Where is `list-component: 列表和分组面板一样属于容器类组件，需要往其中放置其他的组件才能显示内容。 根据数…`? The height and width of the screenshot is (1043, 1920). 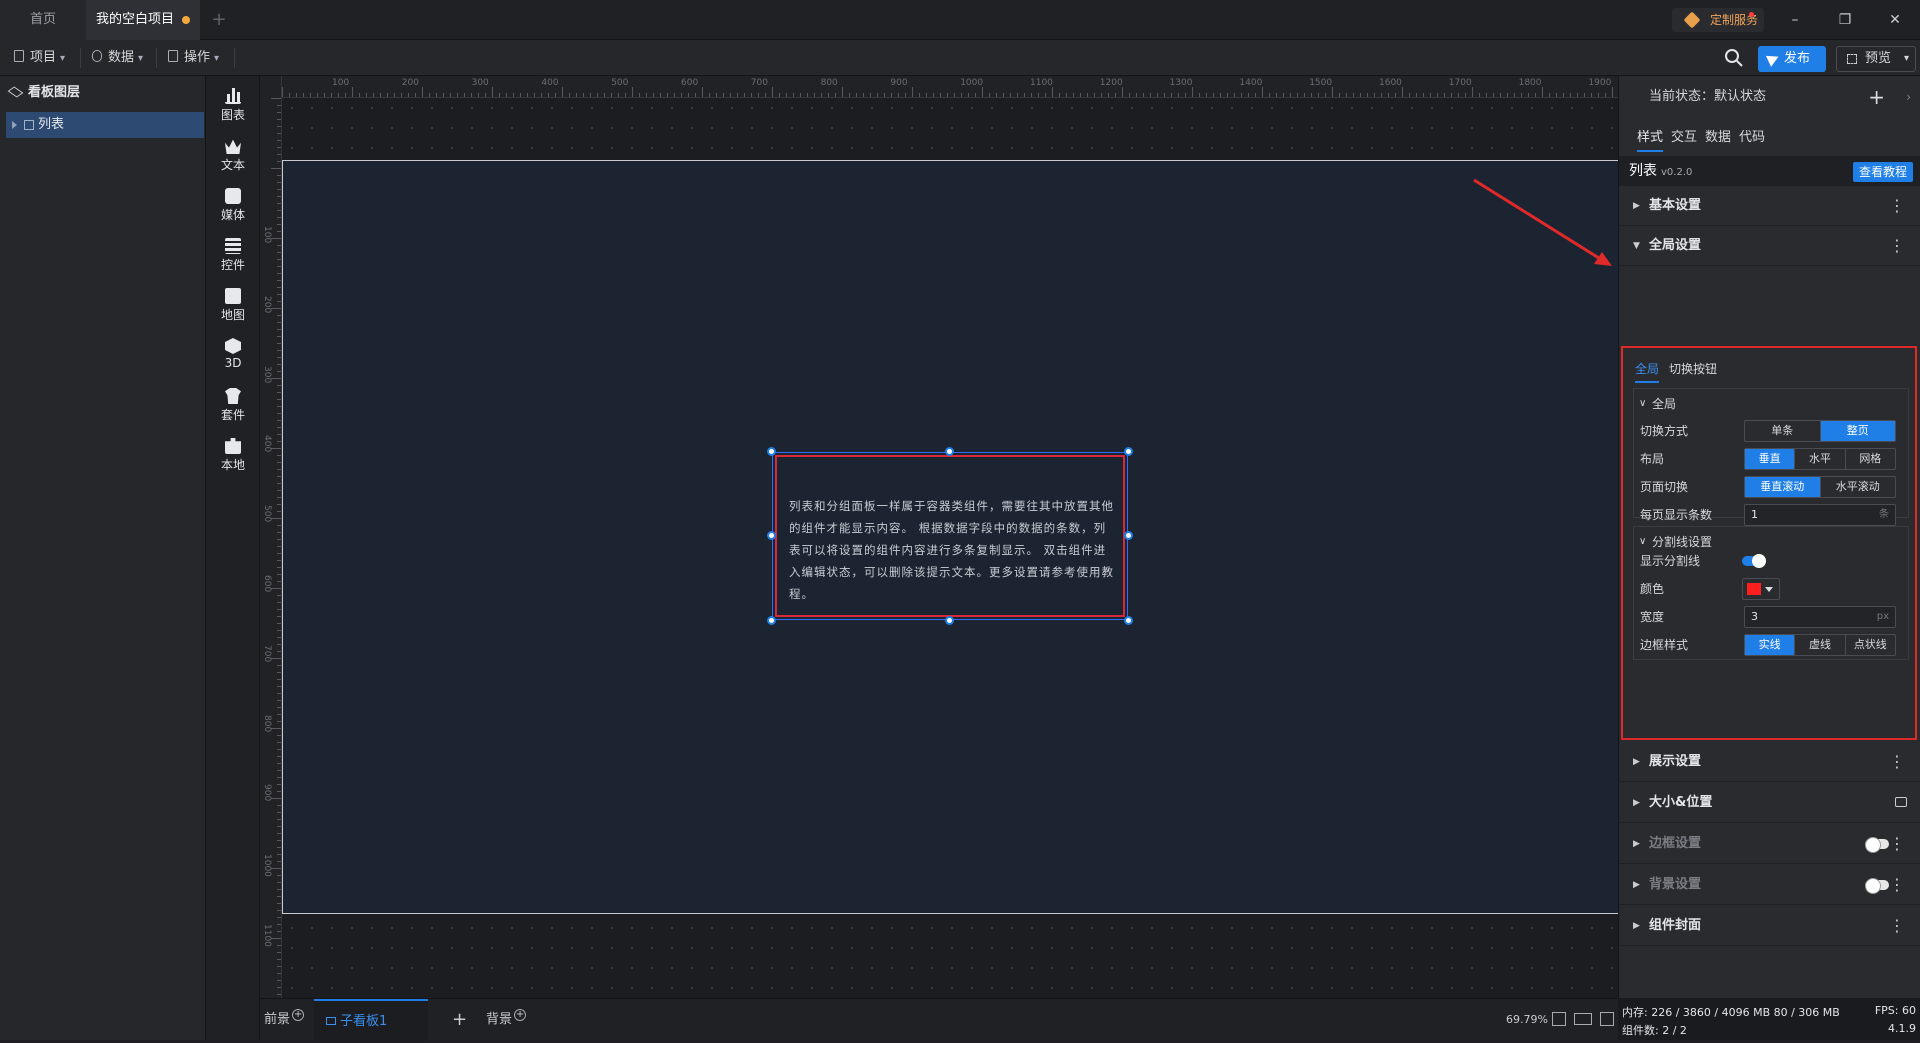
list-component: 列表和分组面板一样属于容器类组件，需要往其中放置其他的组件才能显示内容。 根据数… is located at coordinates (950, 536).